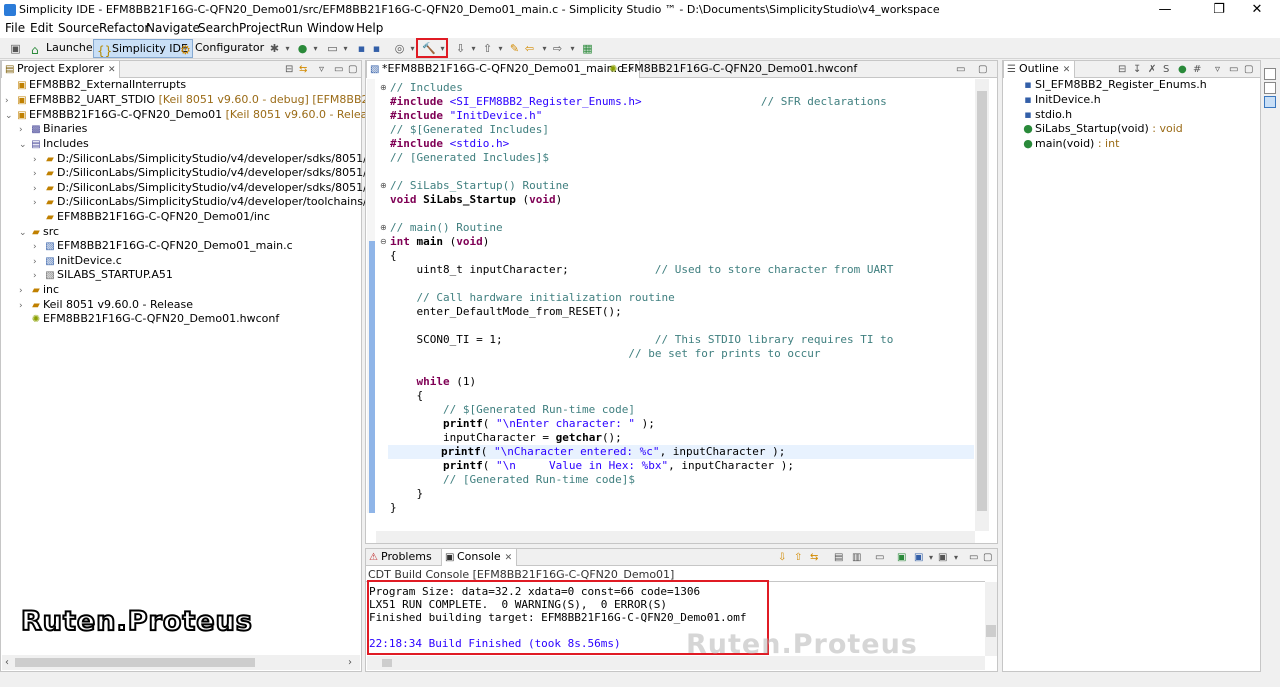 This screenshot has width=1280, height=687. I want to click on next-annotation-icon: ⇩, so click(460, 48).